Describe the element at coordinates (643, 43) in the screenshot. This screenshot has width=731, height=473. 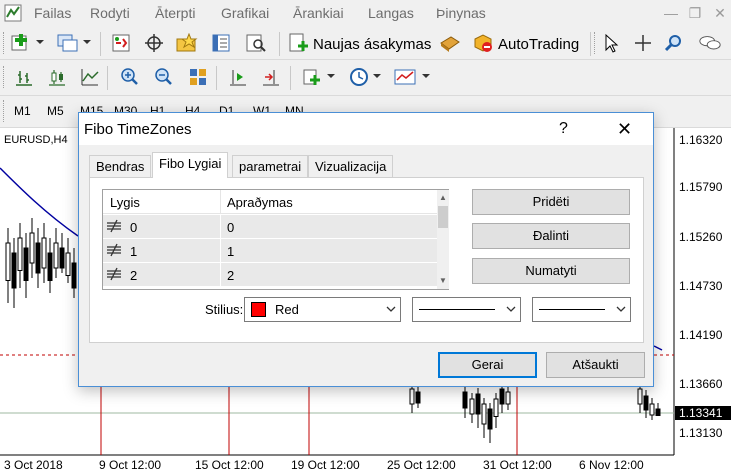
I see `crosshair-button` at that location.